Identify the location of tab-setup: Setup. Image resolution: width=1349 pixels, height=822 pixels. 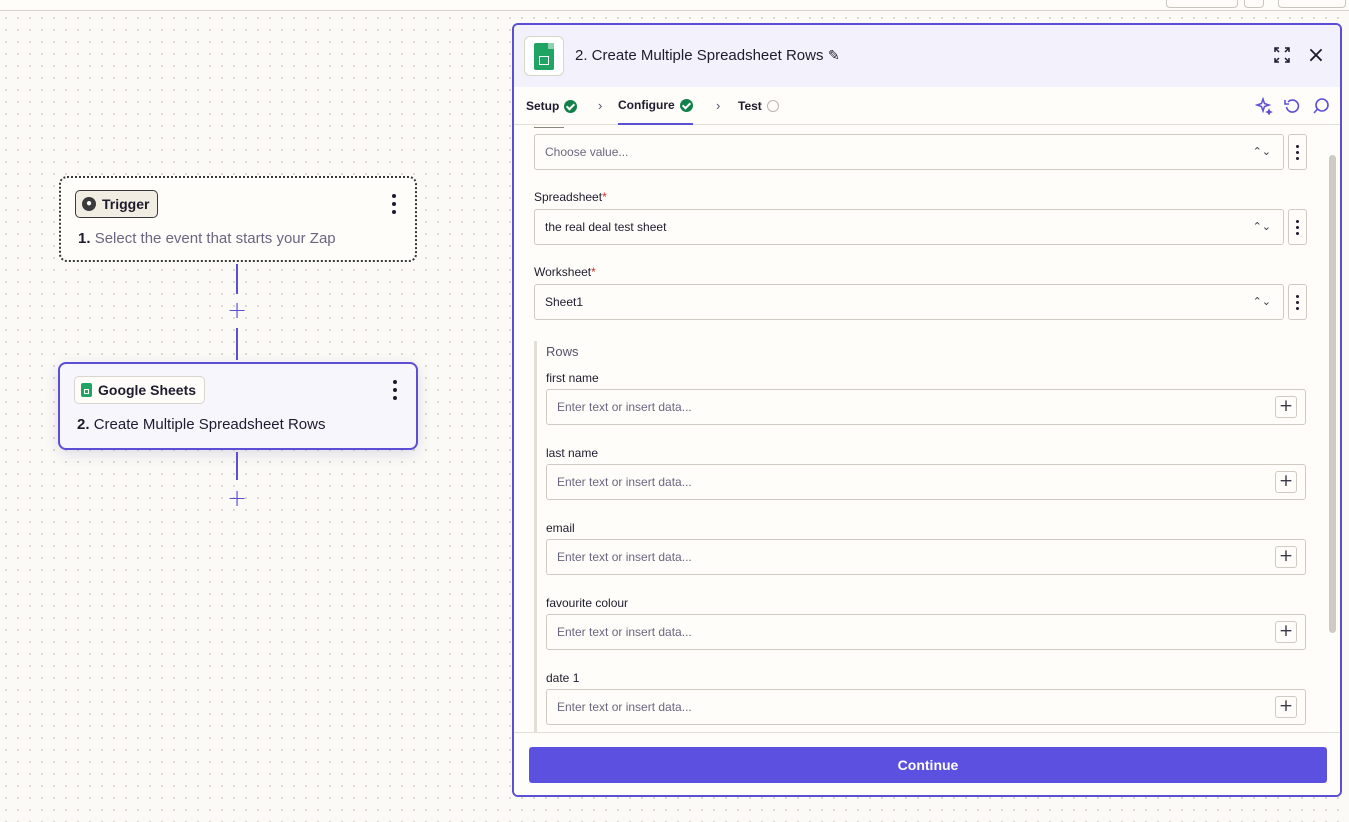
(552, 106).